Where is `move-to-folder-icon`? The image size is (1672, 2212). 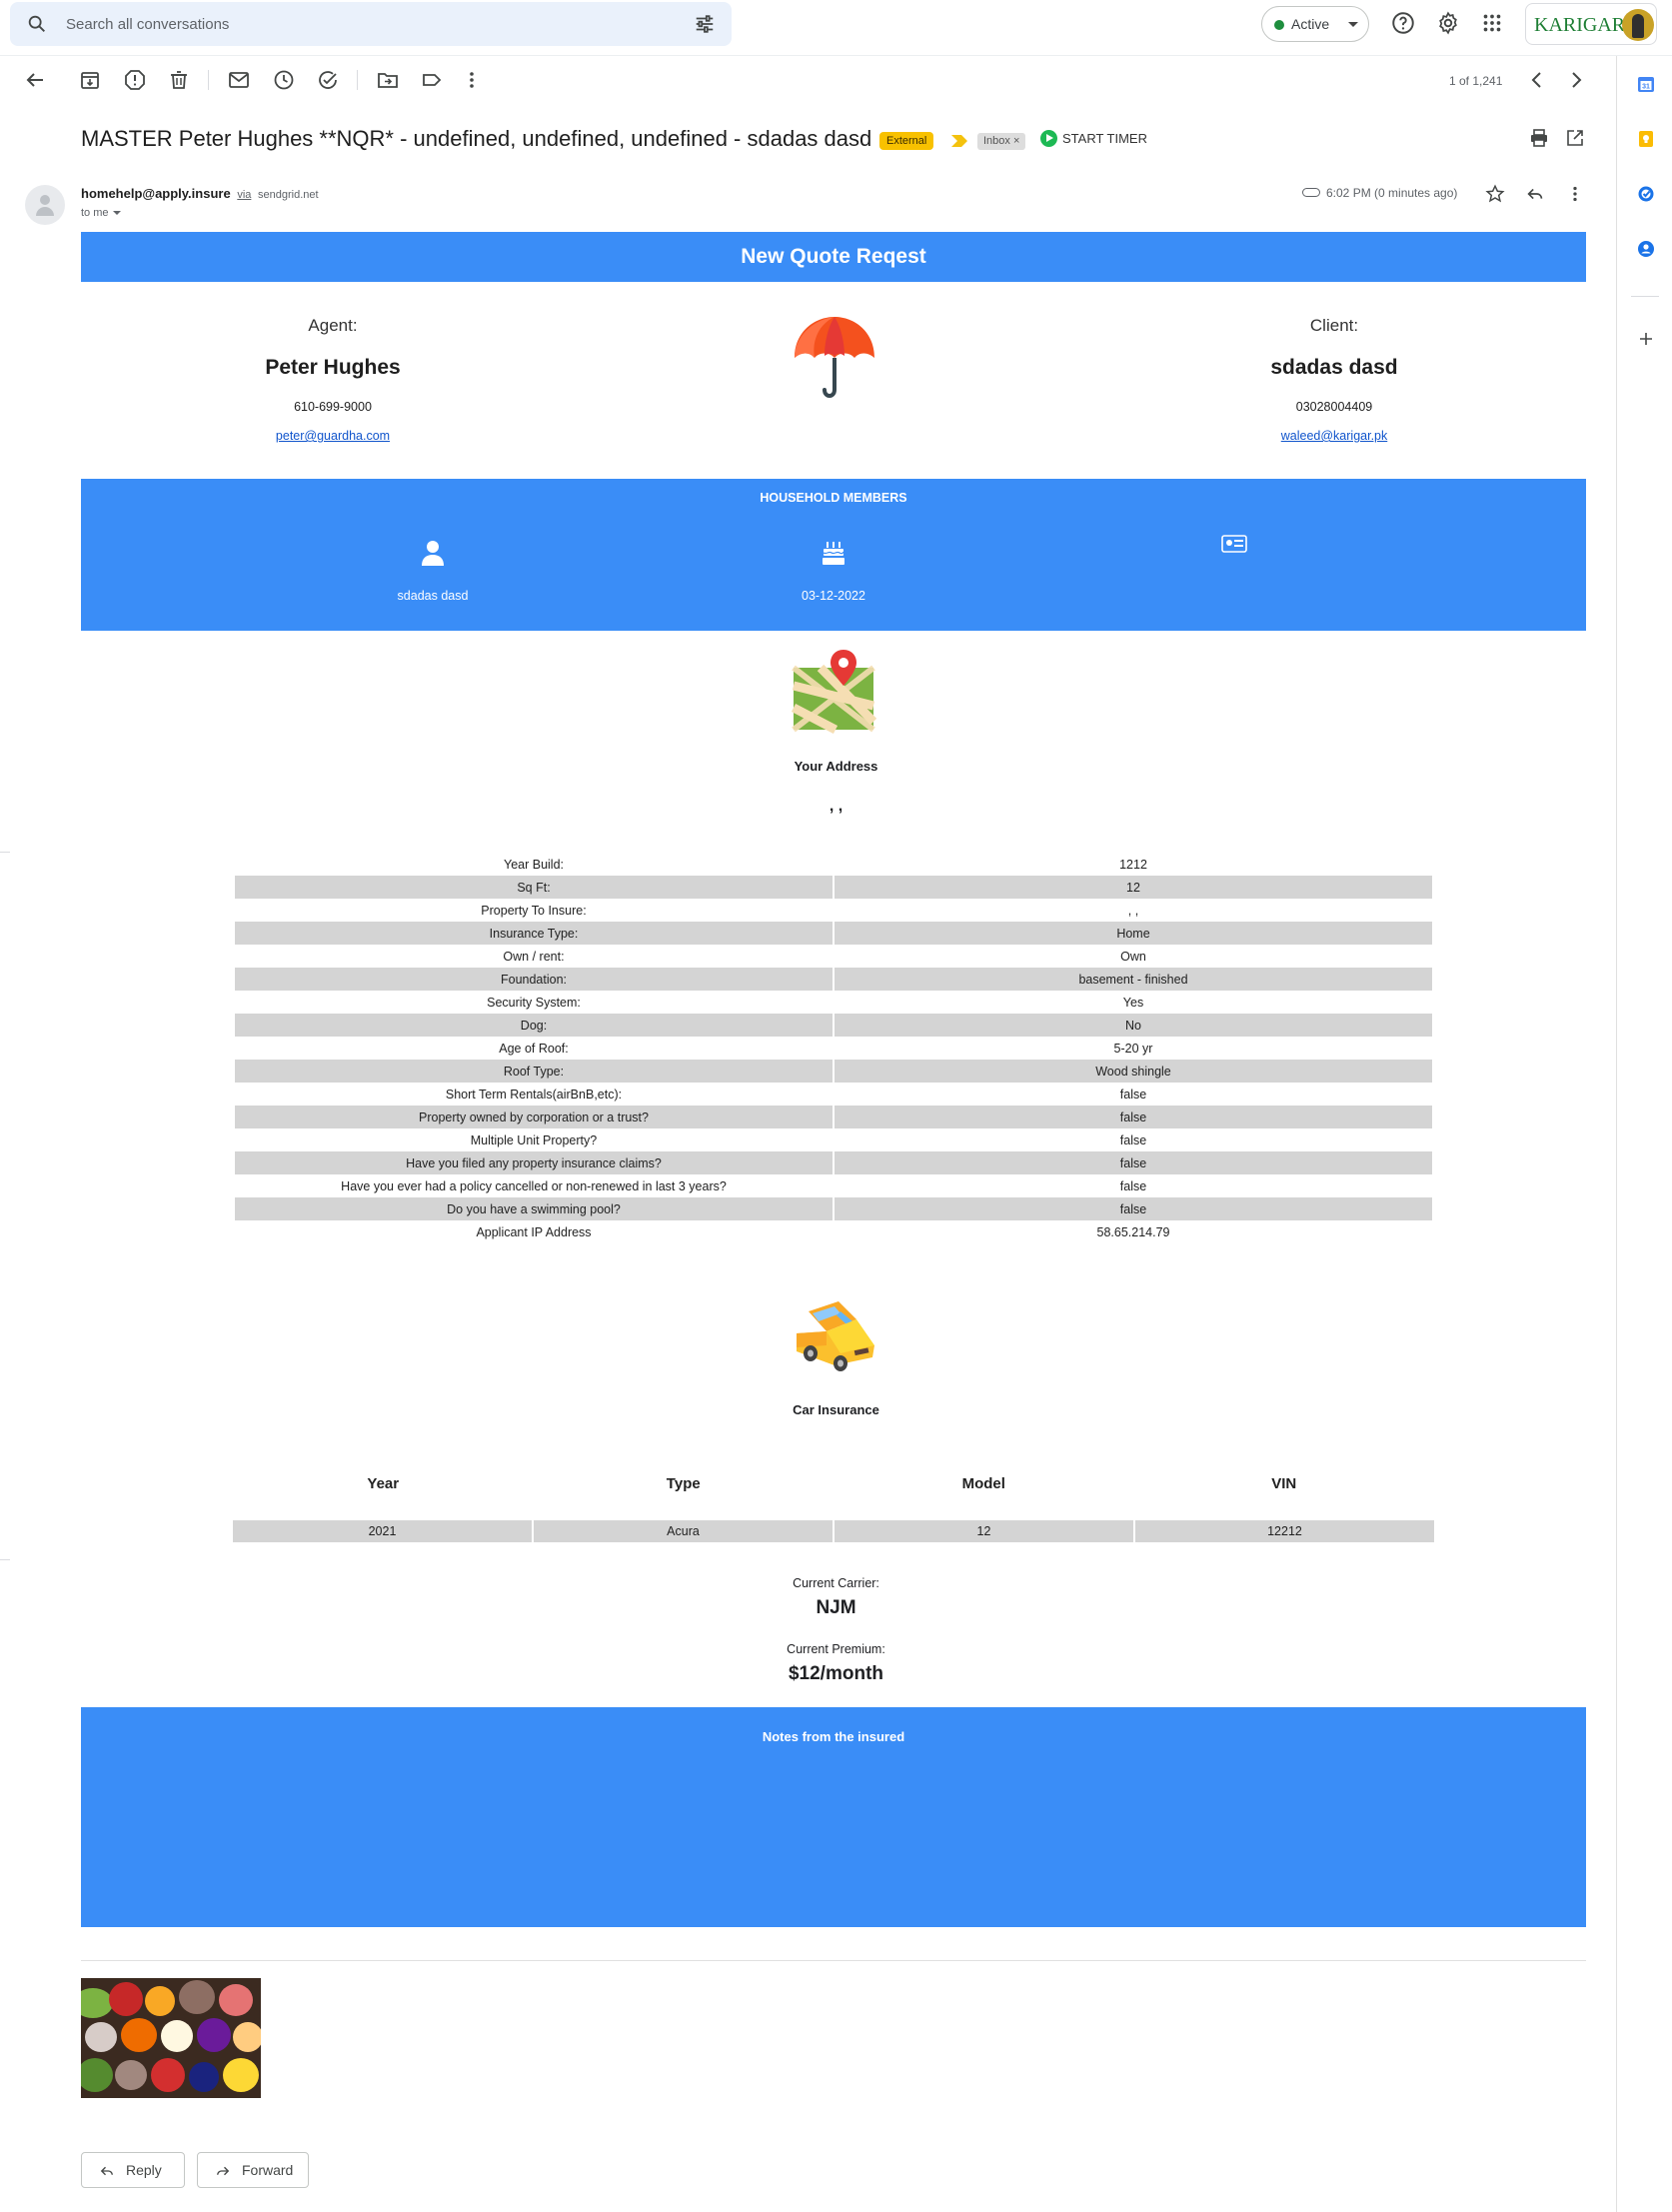 move-to-folder-icon is located at coordinates (388, 80).